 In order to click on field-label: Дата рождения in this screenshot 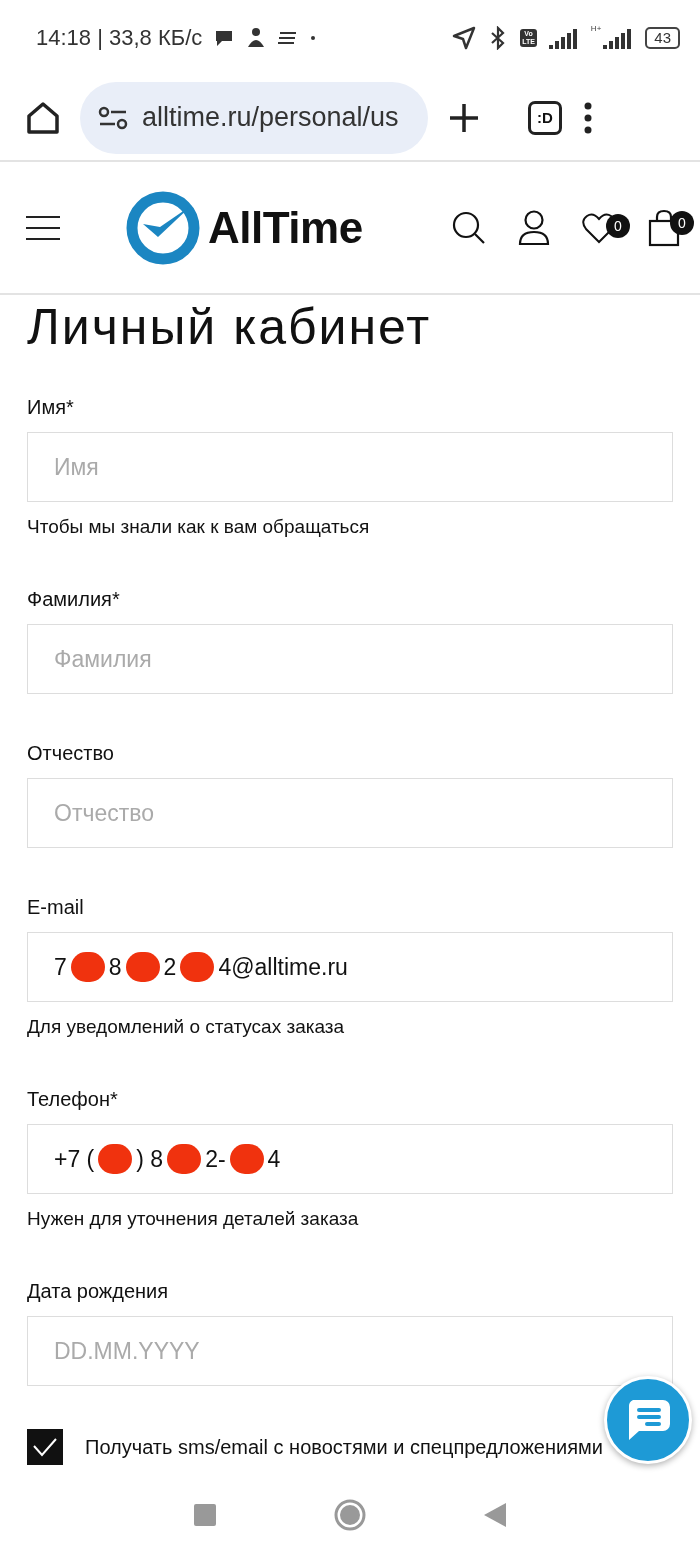, I will do `click(98, 1291)`.